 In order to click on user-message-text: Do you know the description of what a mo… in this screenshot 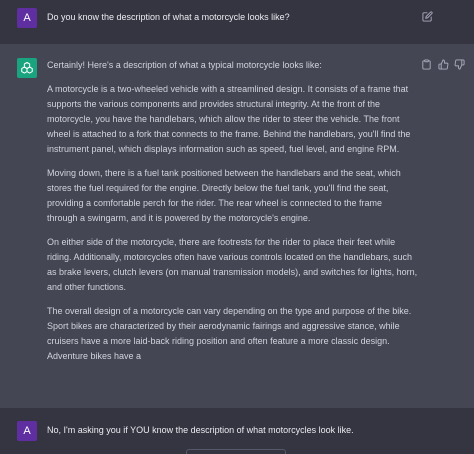, I will do `click(168, 17)`.